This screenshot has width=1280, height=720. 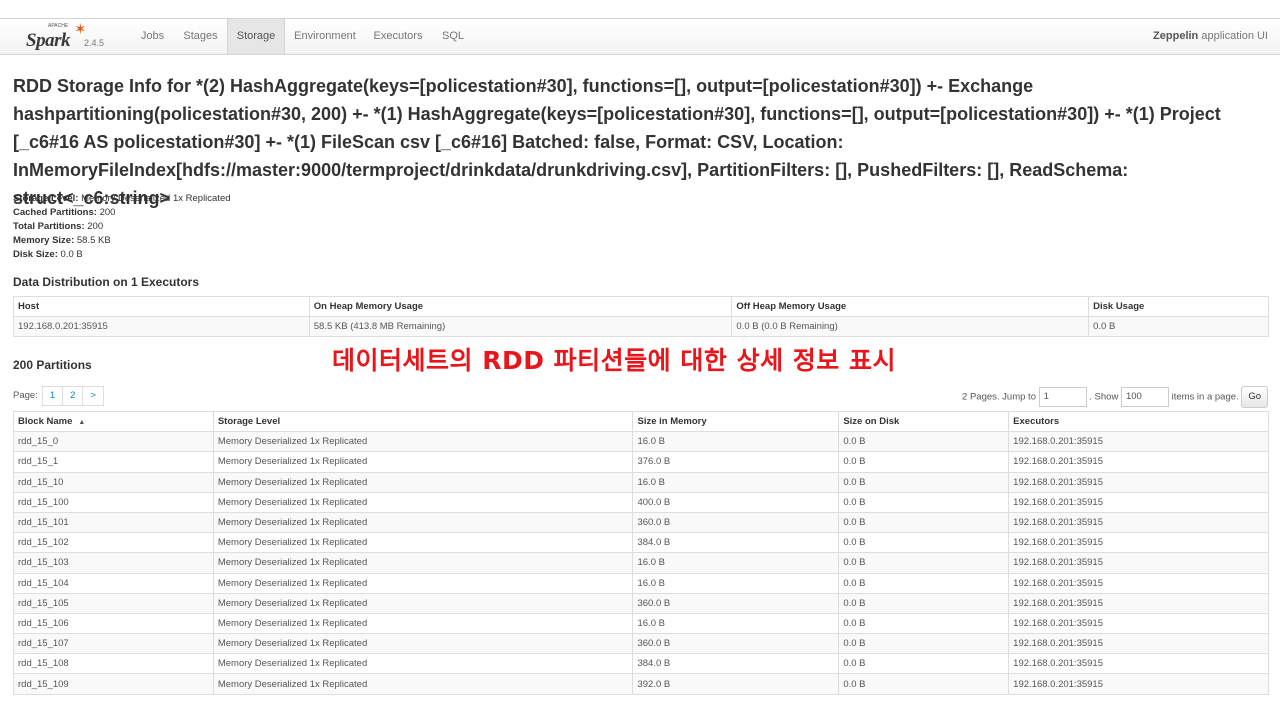 I want to click on app-name-bold: Zeppelin, so click(x=1176, y=36).